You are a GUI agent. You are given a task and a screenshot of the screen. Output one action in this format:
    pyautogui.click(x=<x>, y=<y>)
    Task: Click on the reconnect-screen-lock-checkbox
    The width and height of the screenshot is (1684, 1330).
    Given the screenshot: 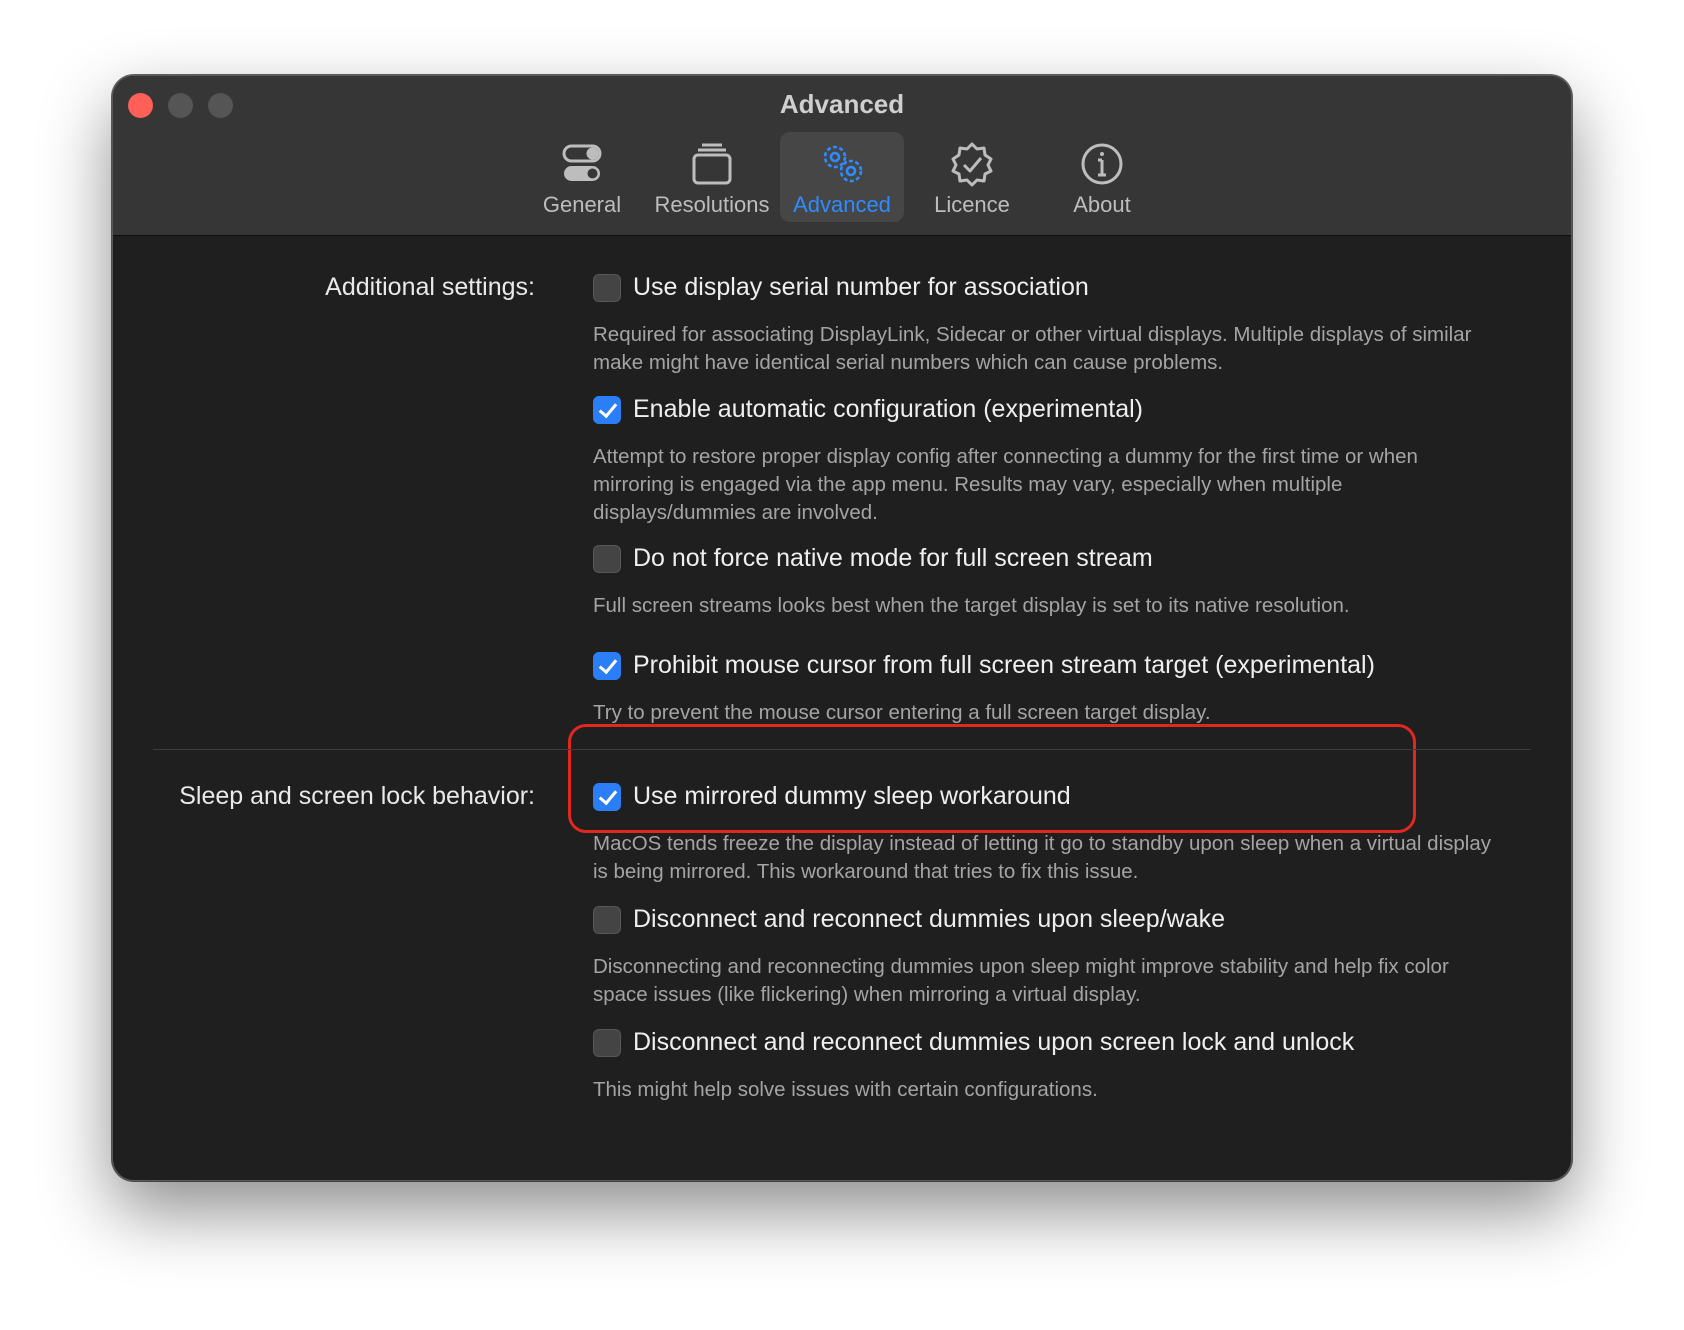 What is the action you would take?
    pyautogui.click(x=607, y=1042)
    